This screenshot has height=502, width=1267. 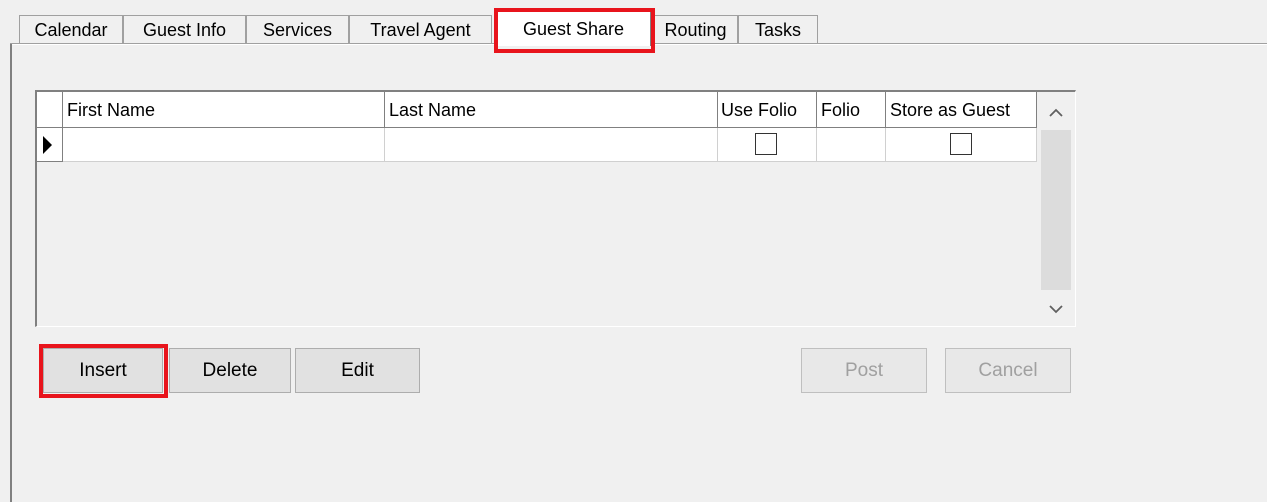 I want to click on tab-label: Calendar, so click(x=71, y=29).